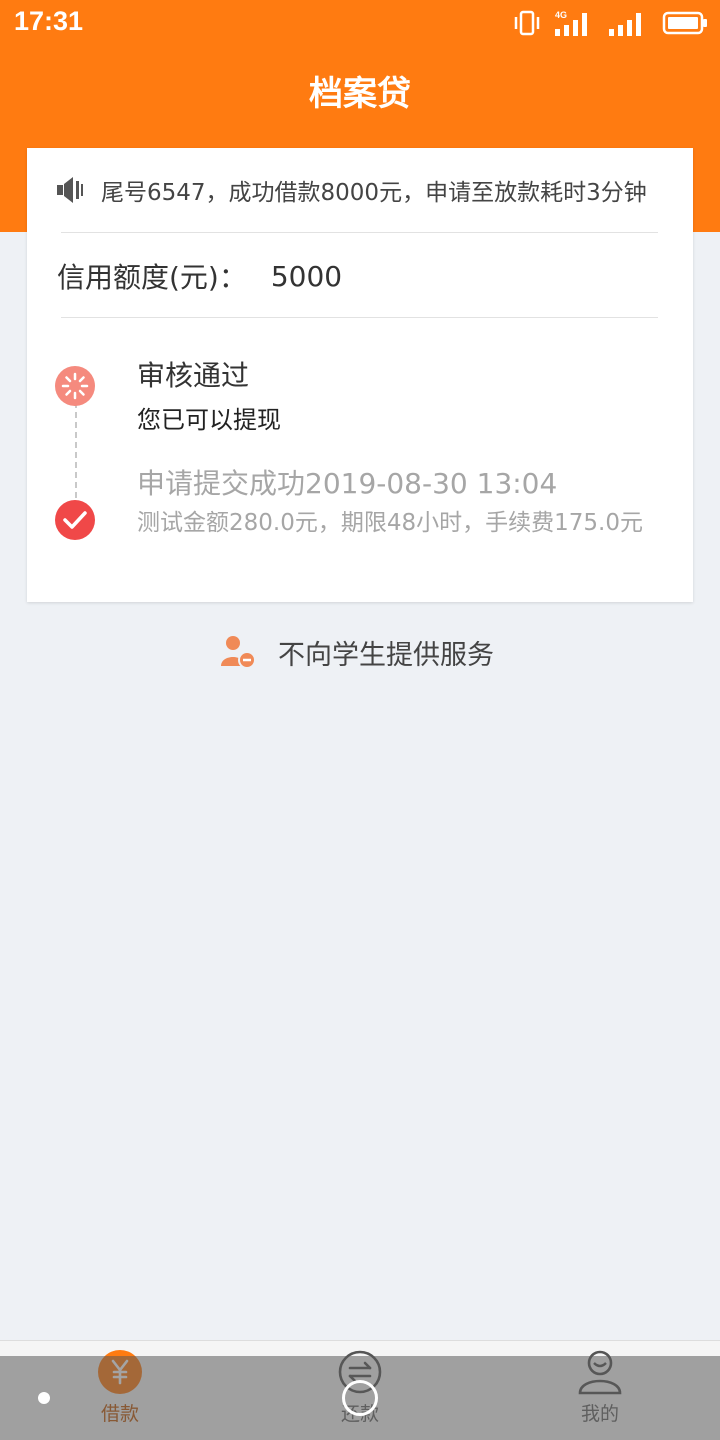  Describe the element at coordinates (527, 23) in the screenshot. I see `vibrate-icon` at that location.